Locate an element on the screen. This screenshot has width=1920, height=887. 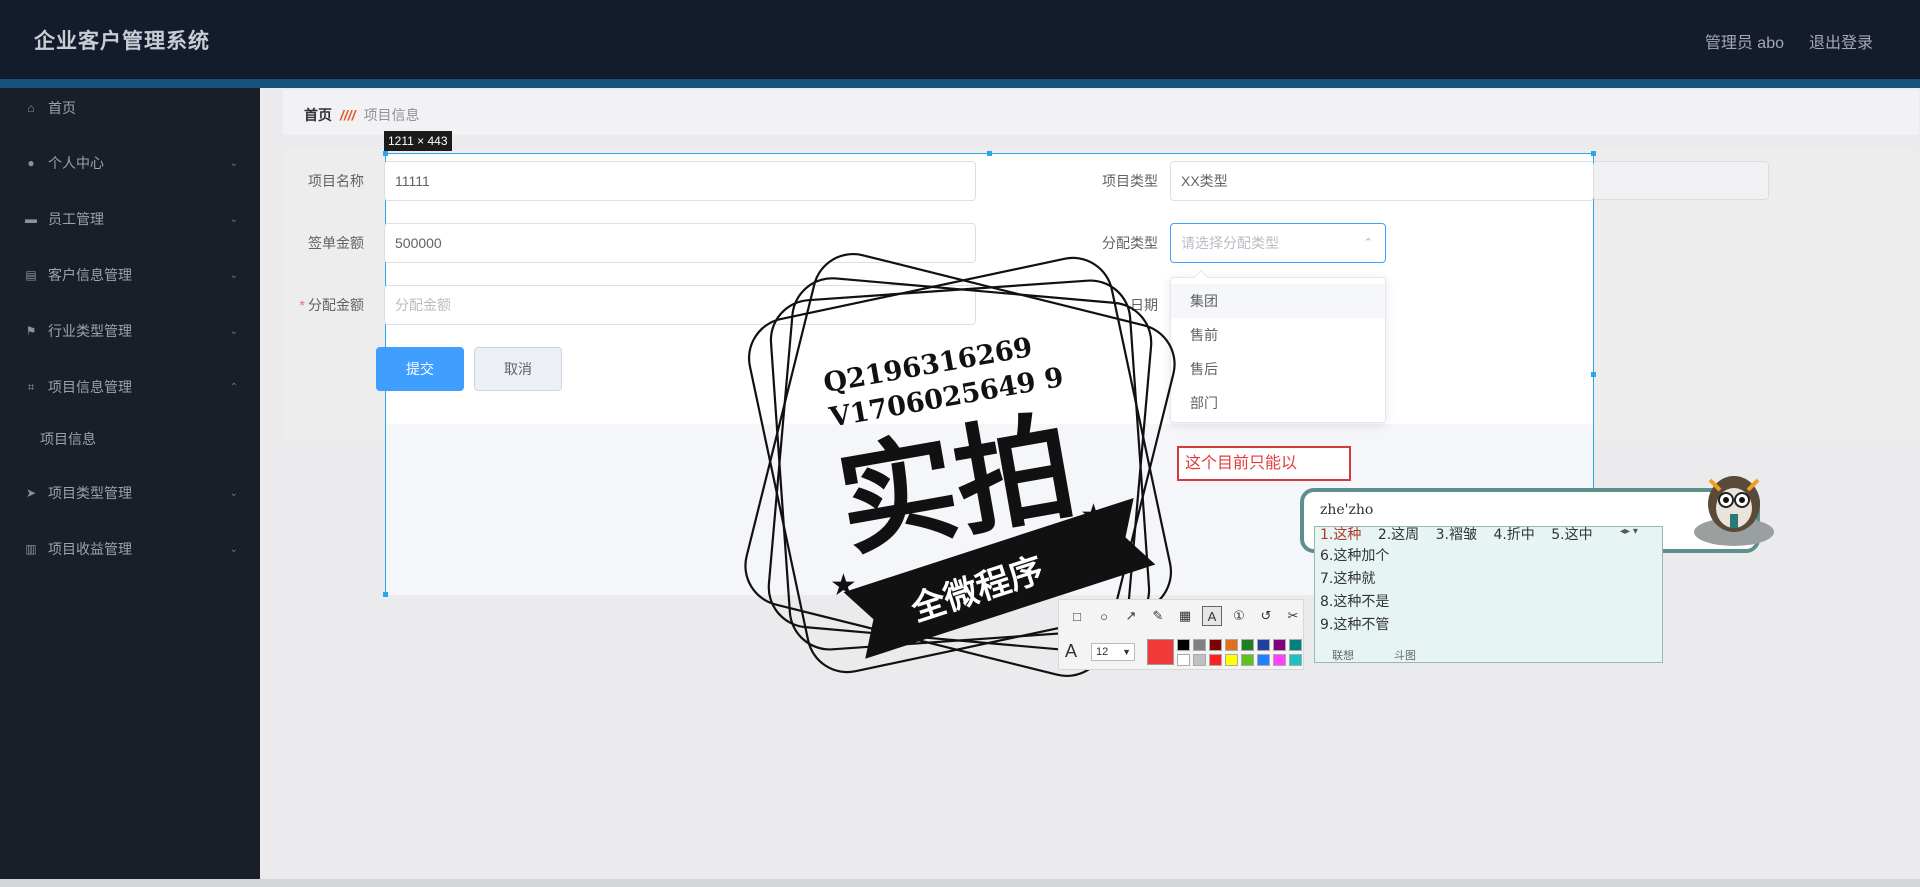
sidebar-item-label: 员工管理 is located at coordinates (76, 219).